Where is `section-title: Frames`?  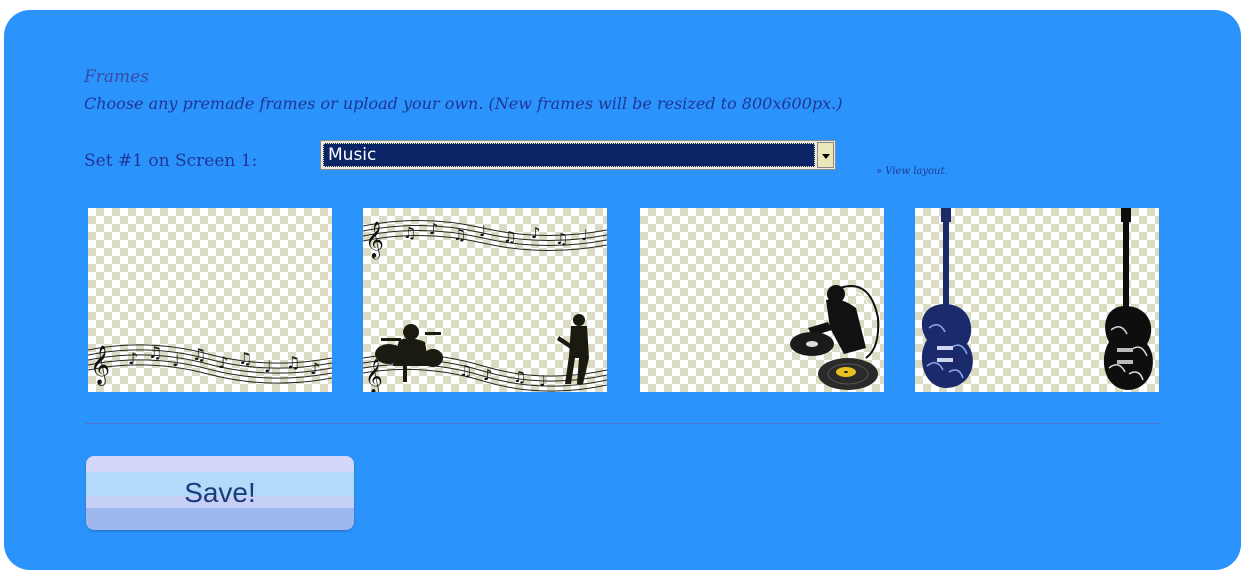
section-title: Frames is located at coordinates (116, 77).